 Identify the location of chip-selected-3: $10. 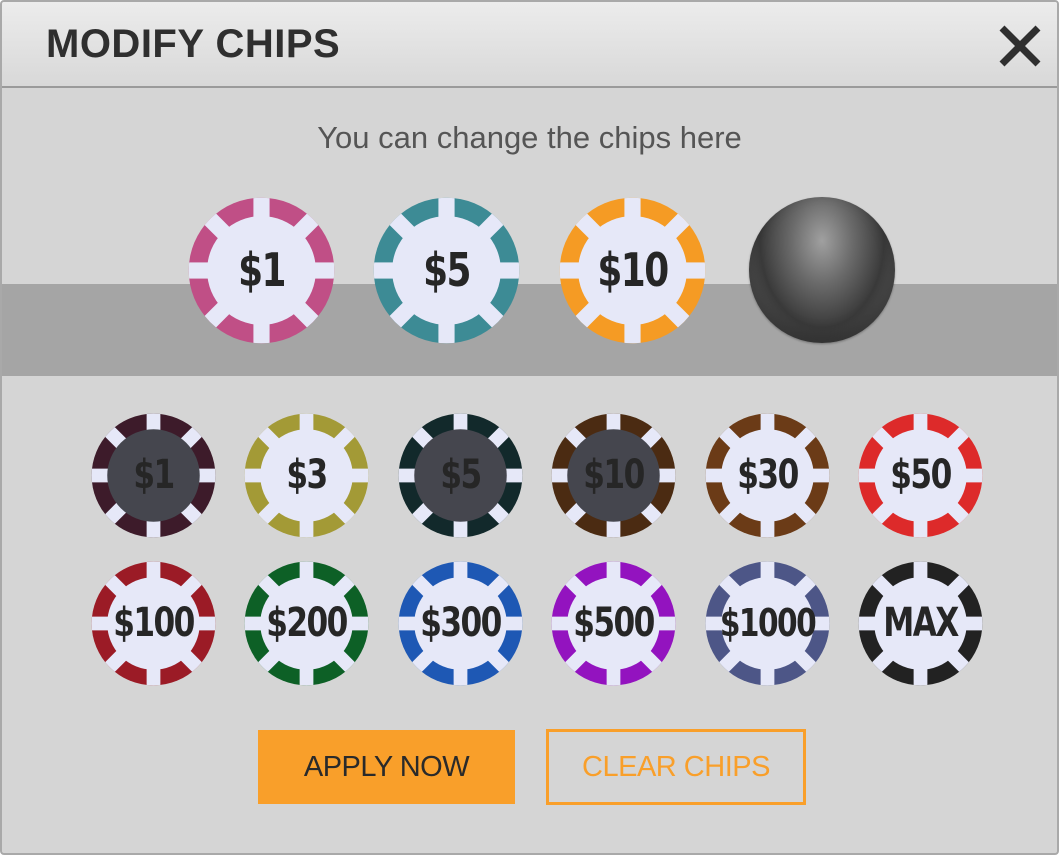
(632, 270).